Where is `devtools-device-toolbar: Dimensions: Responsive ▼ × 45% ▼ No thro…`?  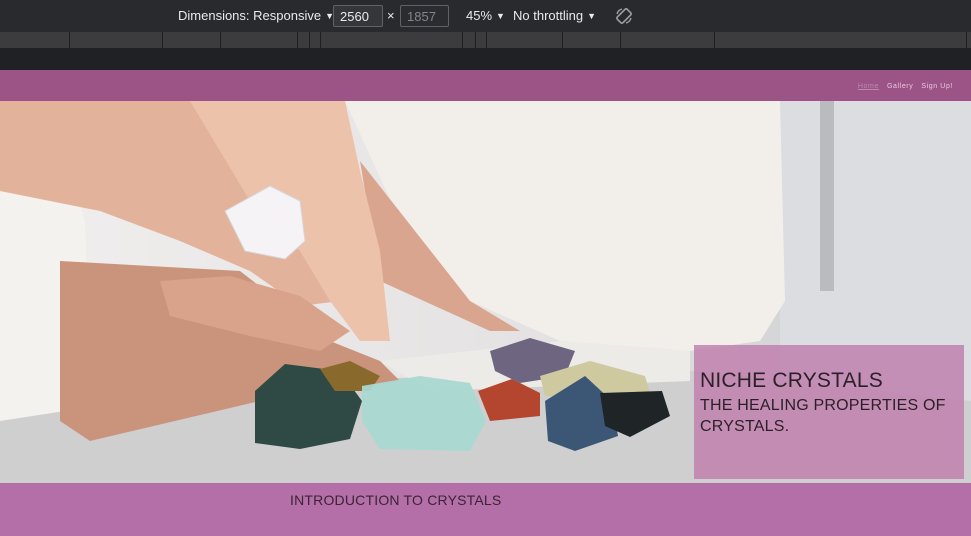 devtools-device-toolbar: Dimensions: Responsive ▼ × 45% ▼ No thro… is located at coordinates (485, 16).